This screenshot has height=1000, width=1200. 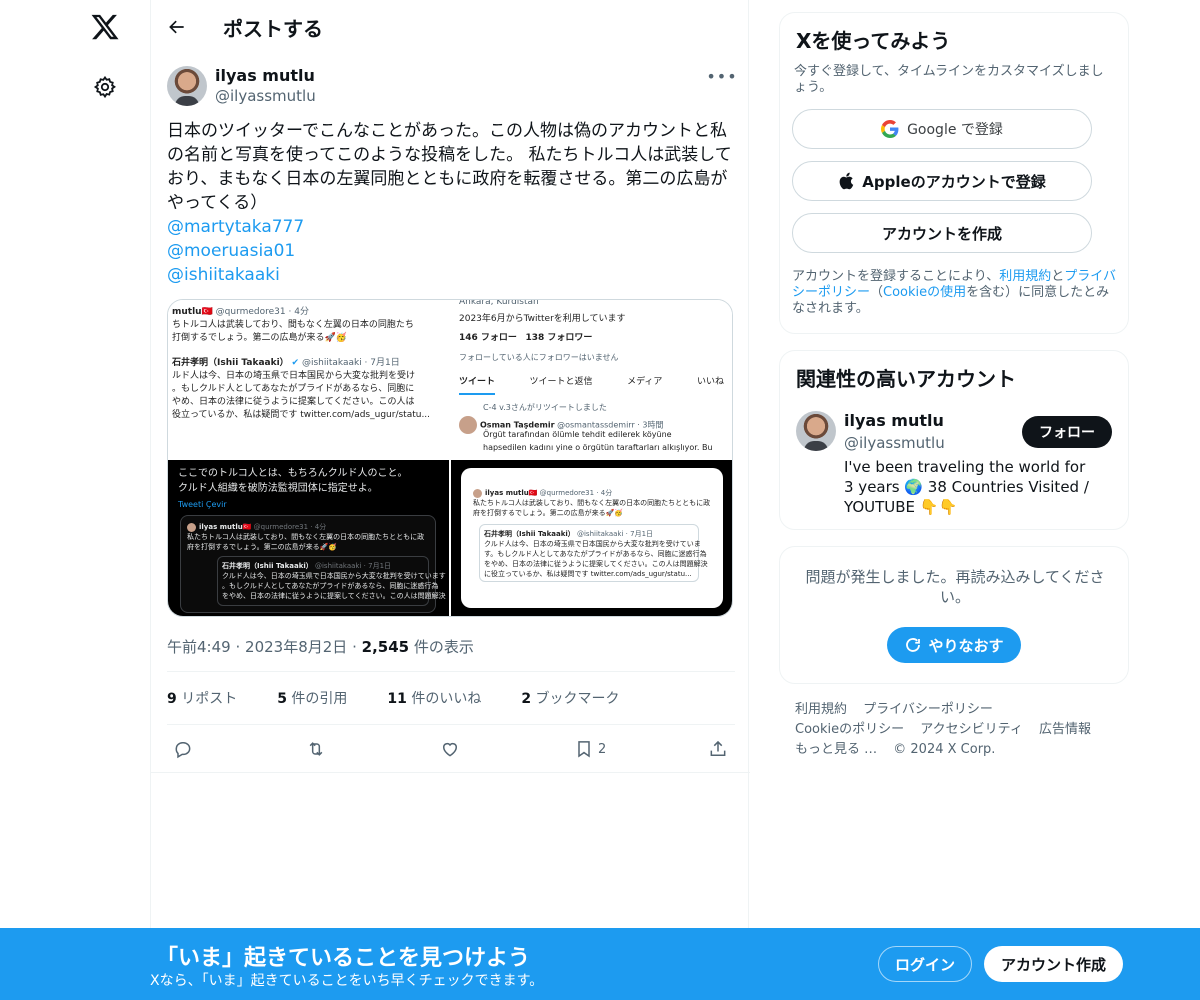 What do you see at coordinates (316, 749) in the screenshot?
I see `repost-icon` at bounding box center [316, 749].